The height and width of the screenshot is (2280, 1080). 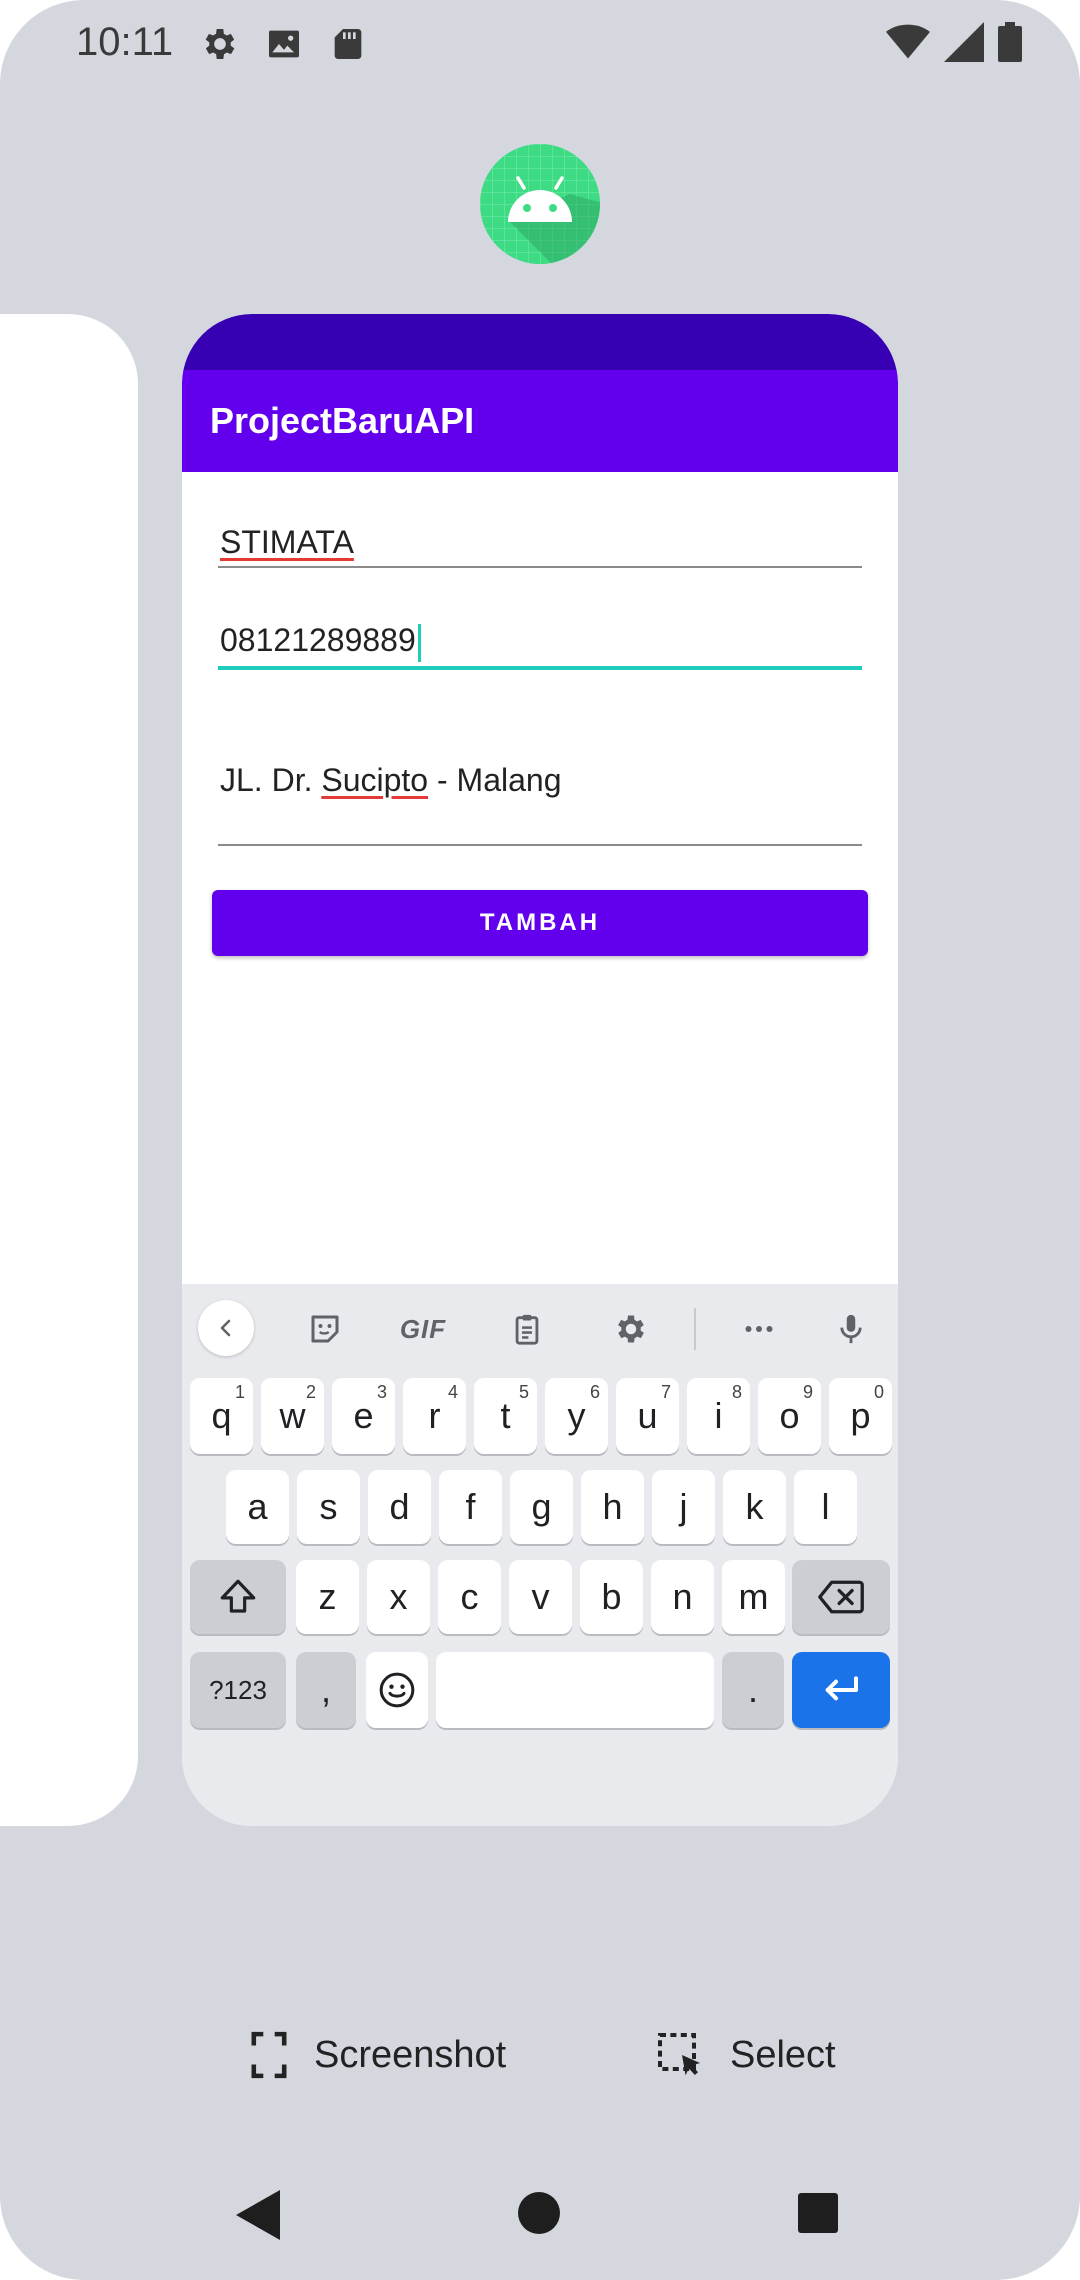 I want to click on key-m: m, so click(x=753, y=1597).